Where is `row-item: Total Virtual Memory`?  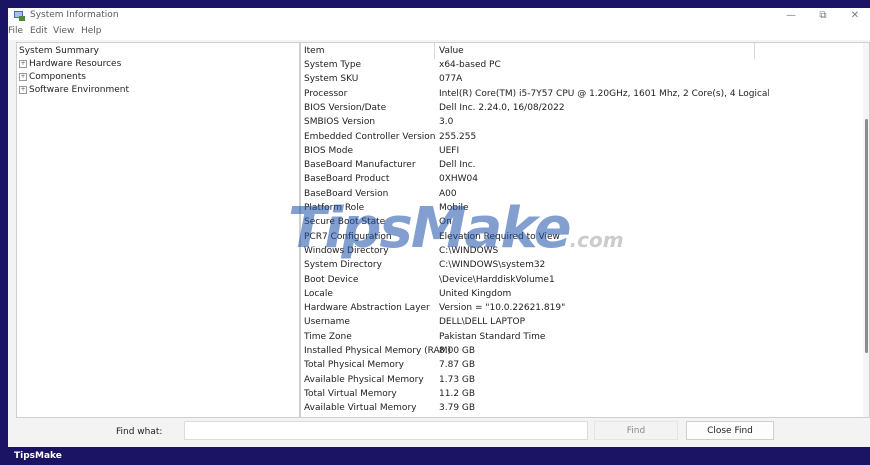
row-item: Total Virtual Memory is located at coordinates (350, 393).